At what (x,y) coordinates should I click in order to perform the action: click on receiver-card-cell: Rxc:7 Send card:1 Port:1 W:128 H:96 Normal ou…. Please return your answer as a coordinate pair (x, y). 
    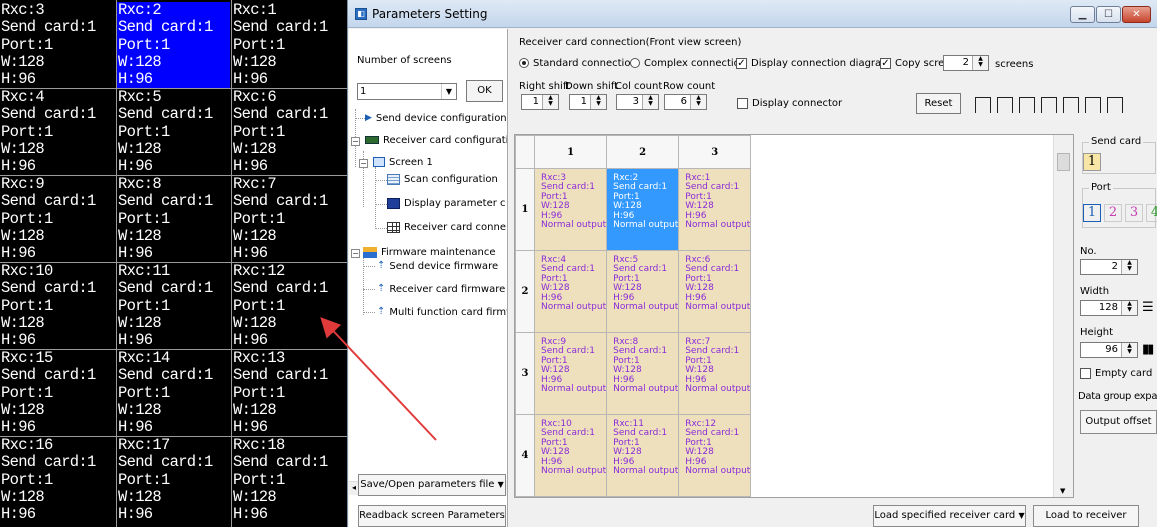
    Looking at the image, I should click on (715, 373).